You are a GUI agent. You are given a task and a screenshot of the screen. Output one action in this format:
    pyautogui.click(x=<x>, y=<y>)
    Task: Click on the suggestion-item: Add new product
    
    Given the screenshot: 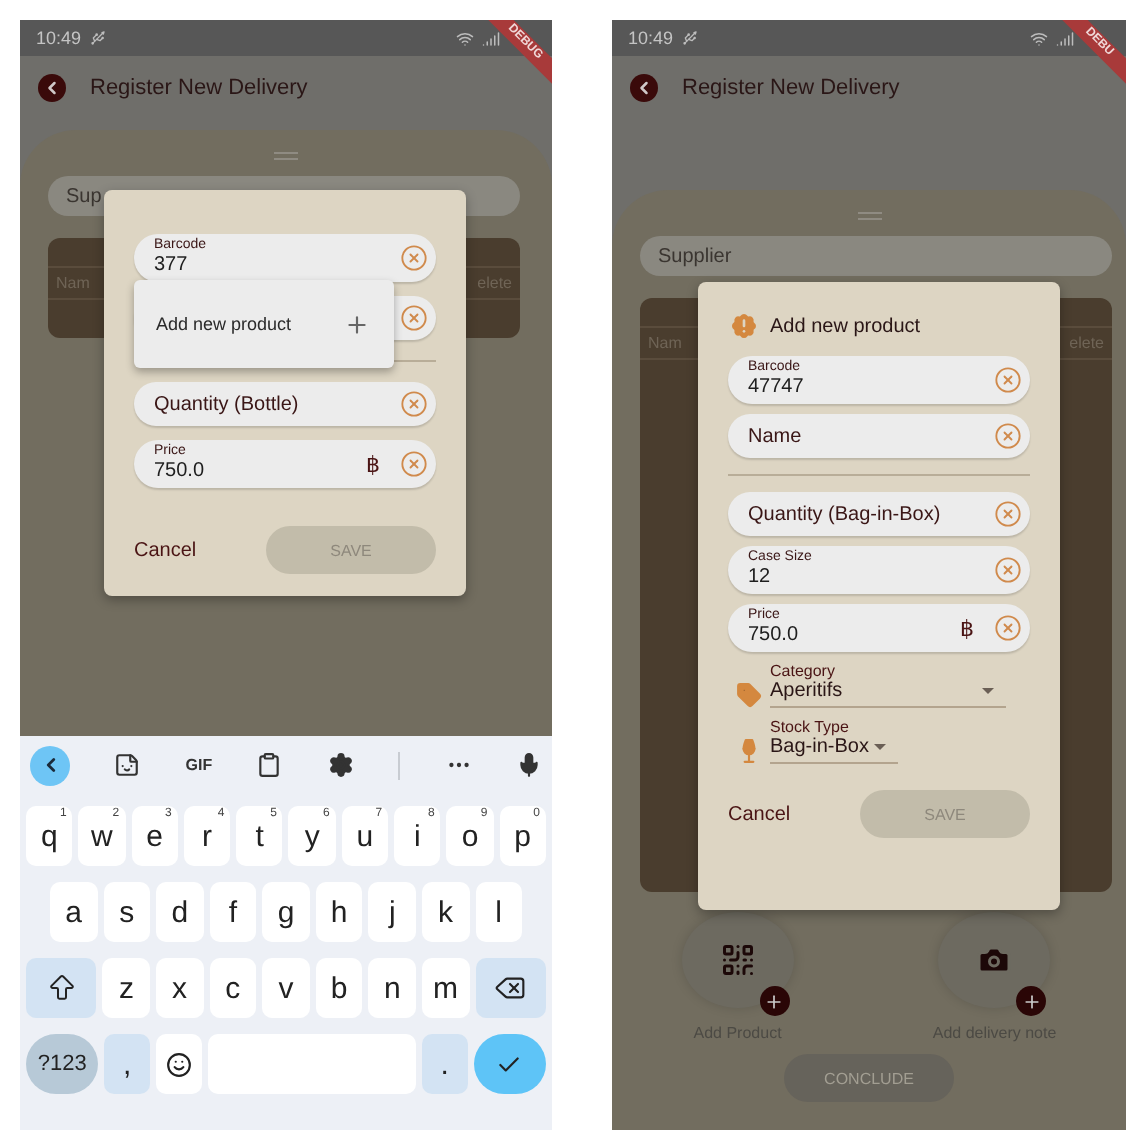 What is the action you would take?
    pyautogui.click(x=224, y=324)
    